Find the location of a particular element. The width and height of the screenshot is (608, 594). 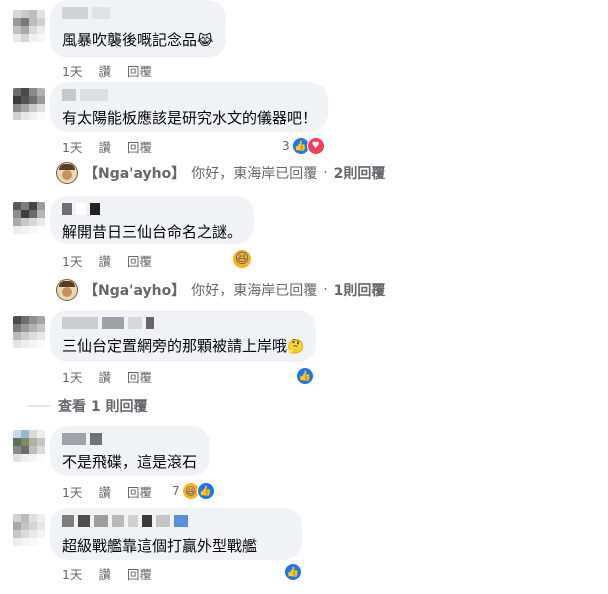

comment-text: 不是飛碟，這是滾石 is located at coordinates (130, 462).